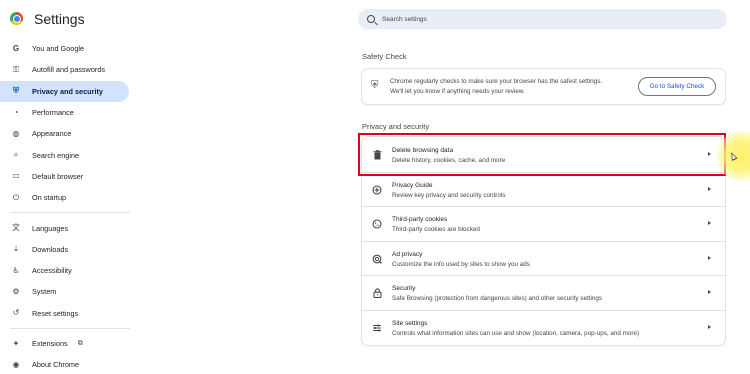 This screenshot has height=374, width=750. Describe the element at coordinates (53, 113) in the screenshot. I see `sidebar-item-label: Performance` at that location.